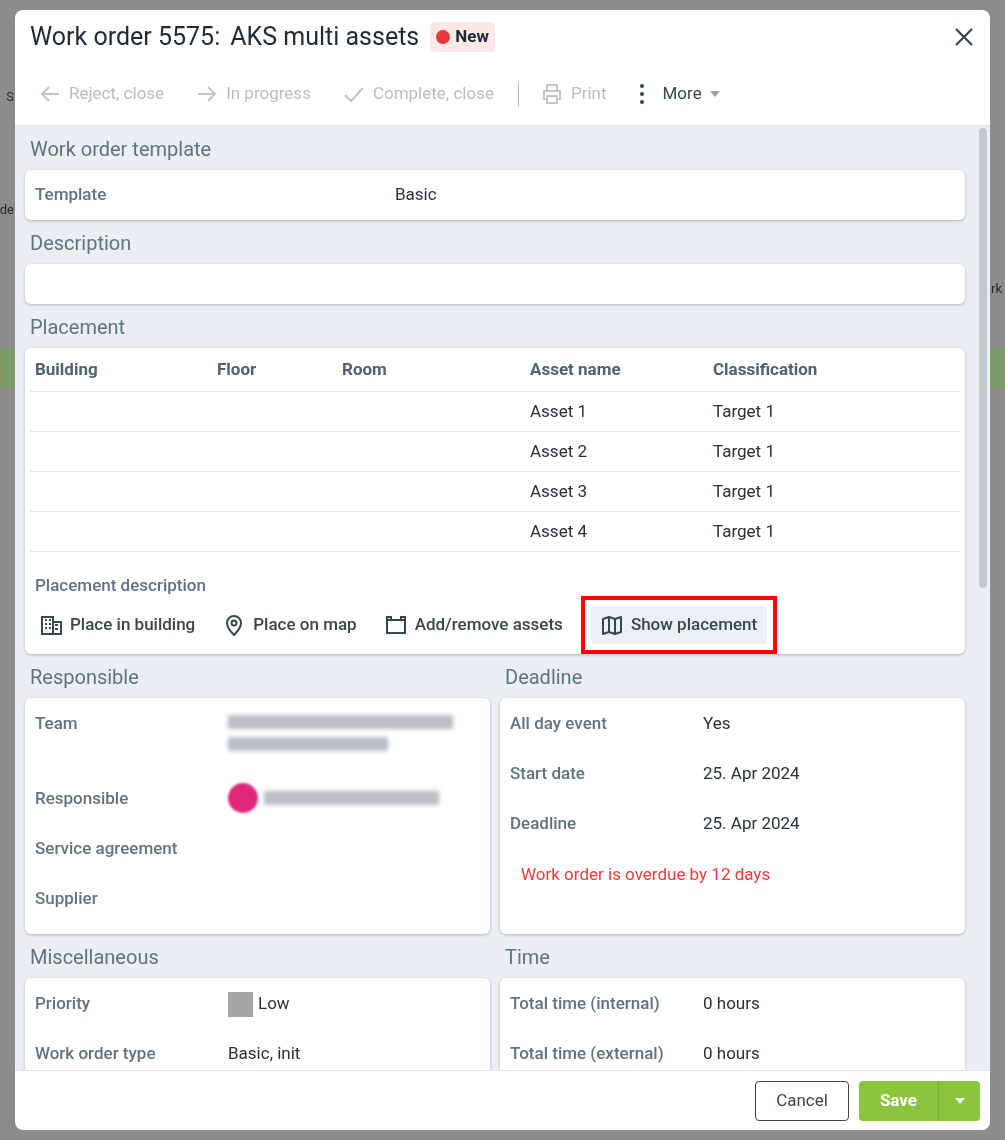 The image size is (1005, 1140). I want to click on field-label: Supplier, so click(67, 898).